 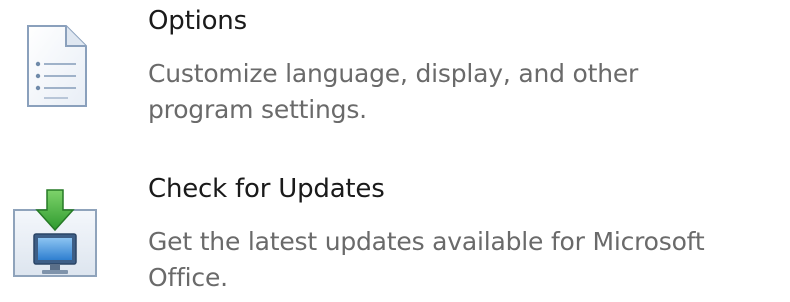 What do you see at coordinates (257, 109) in the screenshot?
I see `options-description-line-2: program settings.` at bounding box center [257, 109].